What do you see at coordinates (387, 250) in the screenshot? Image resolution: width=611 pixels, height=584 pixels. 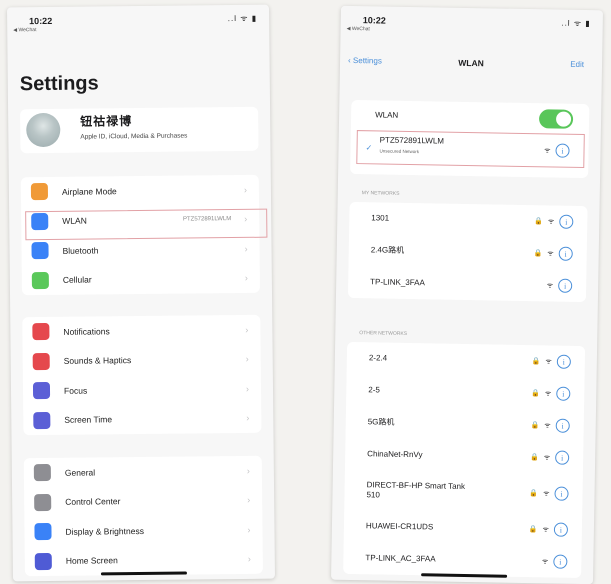 I see `network-name: 2.4G路机` at bounding box center [387, 250].